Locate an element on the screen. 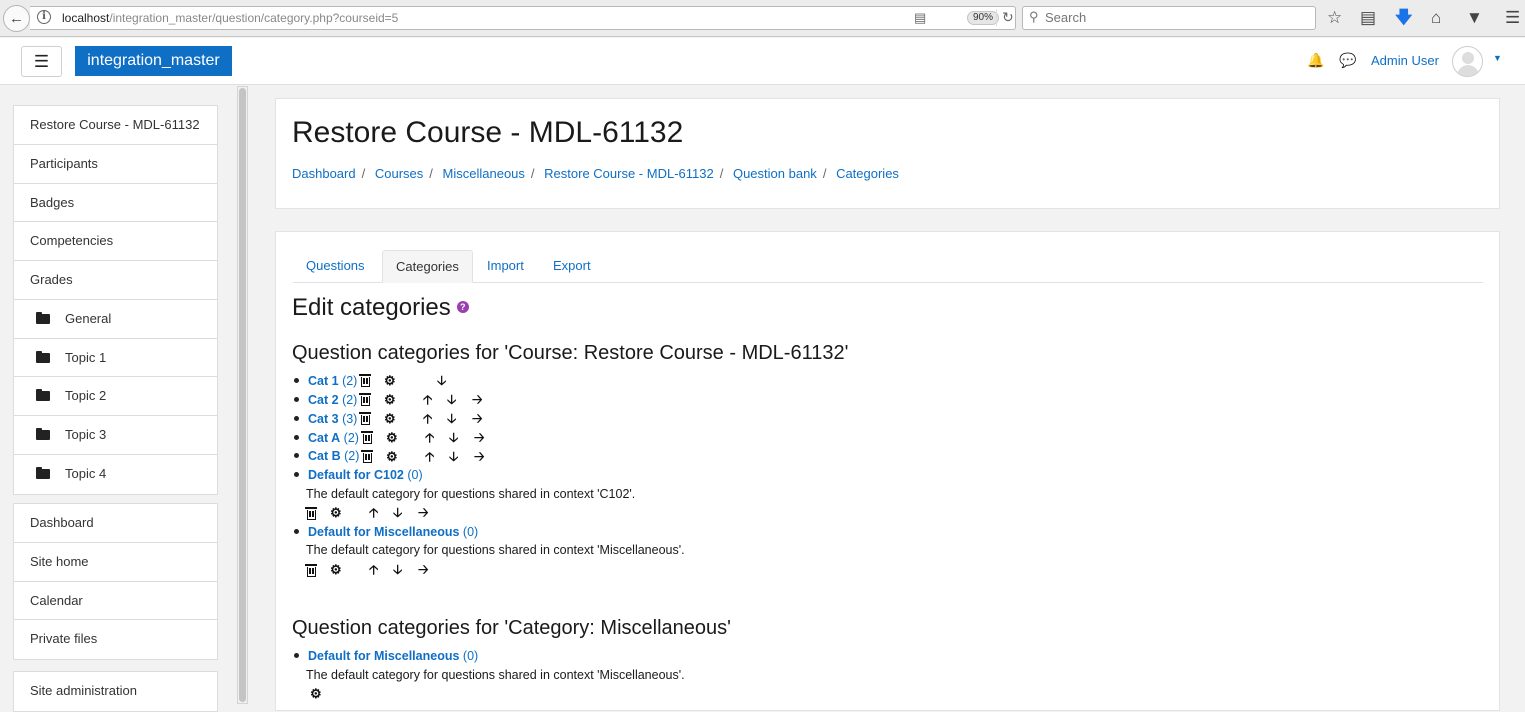 This screenshot has height=712, width=1525. chevron-down-icon: ▼ is located at coordinates (1497, 58).